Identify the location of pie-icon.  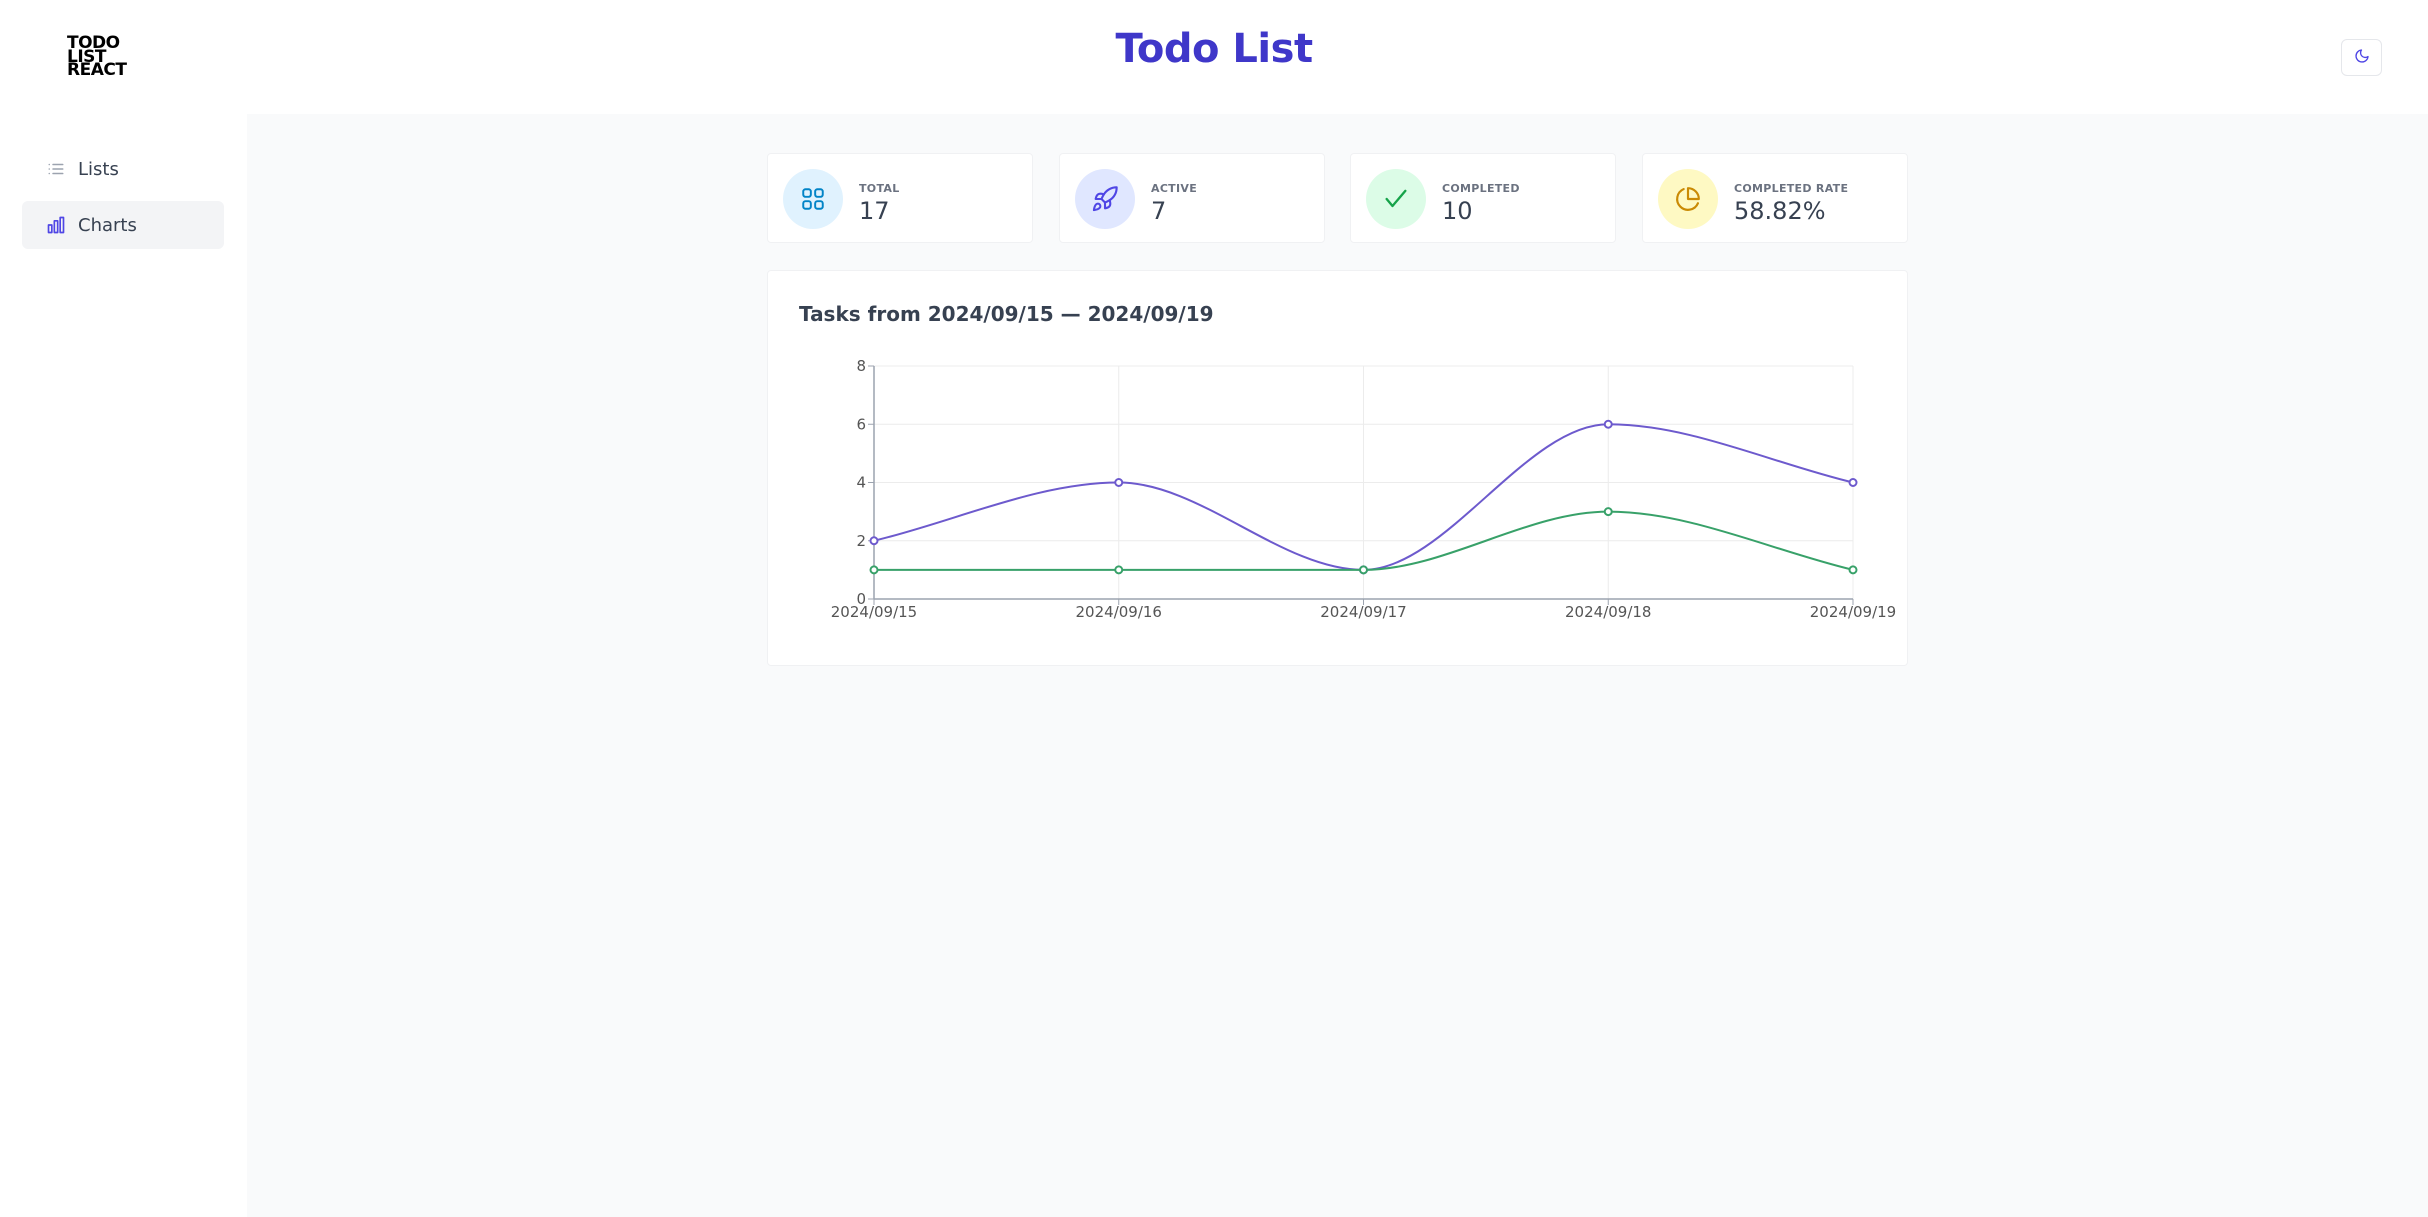
(1688, 199).